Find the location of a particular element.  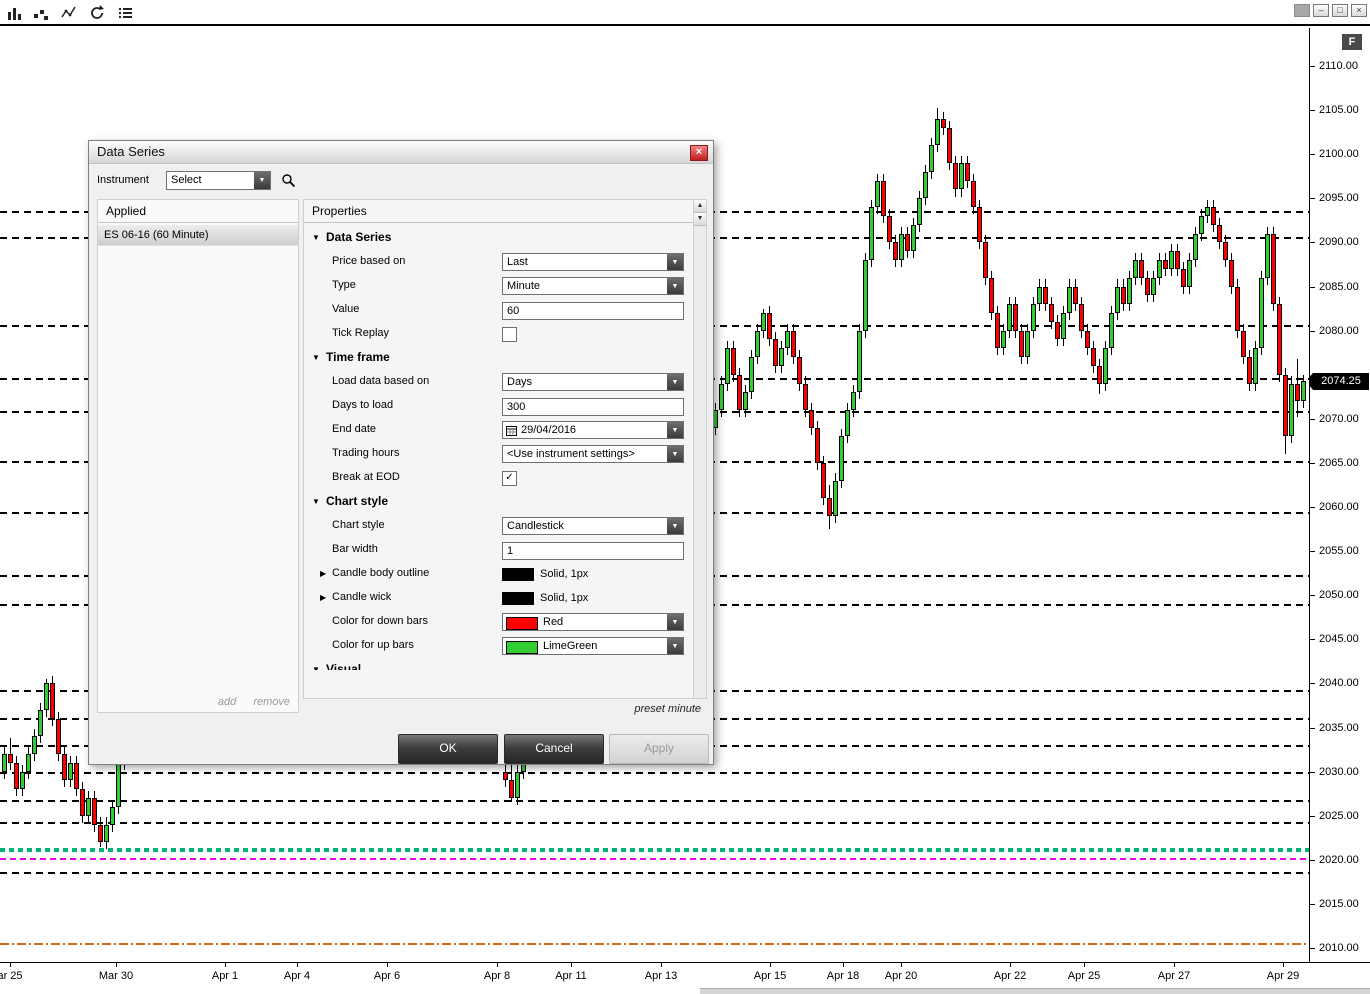

type-select: Minute ▼ is located at coordinates (593, 286).